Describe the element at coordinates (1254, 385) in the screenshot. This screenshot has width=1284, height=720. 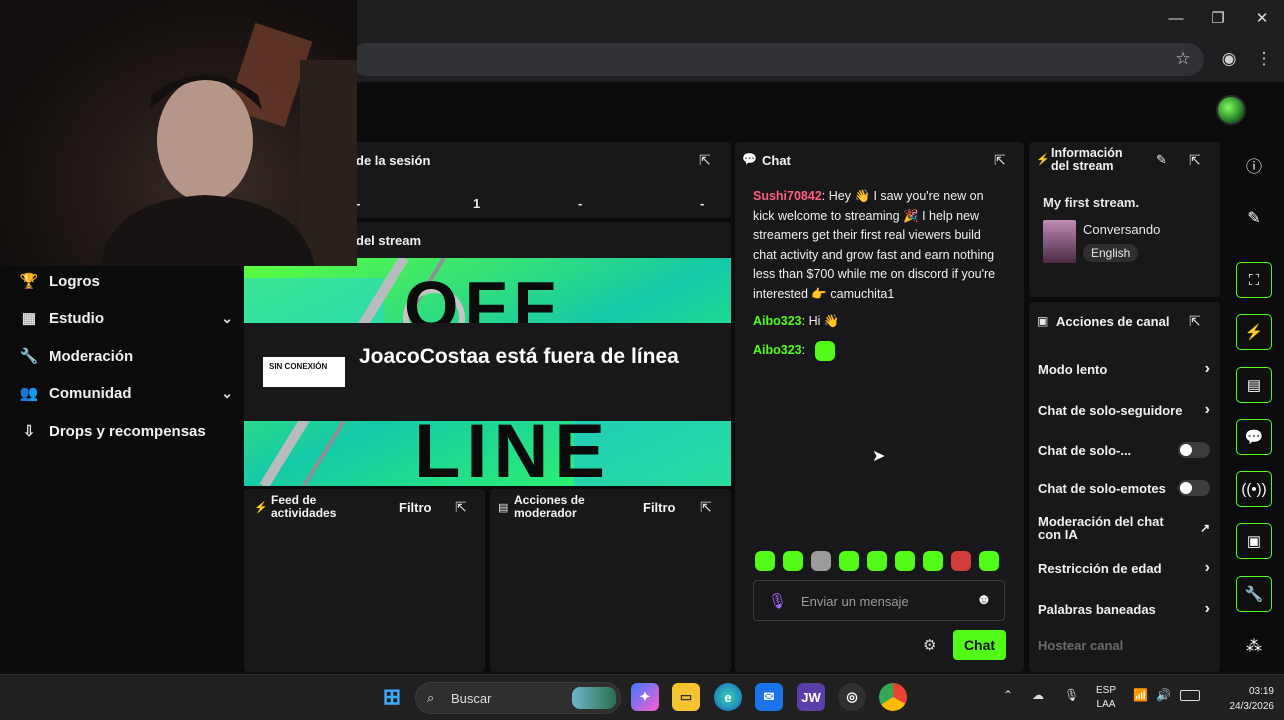
I see `document-icon: ▤` at that location.